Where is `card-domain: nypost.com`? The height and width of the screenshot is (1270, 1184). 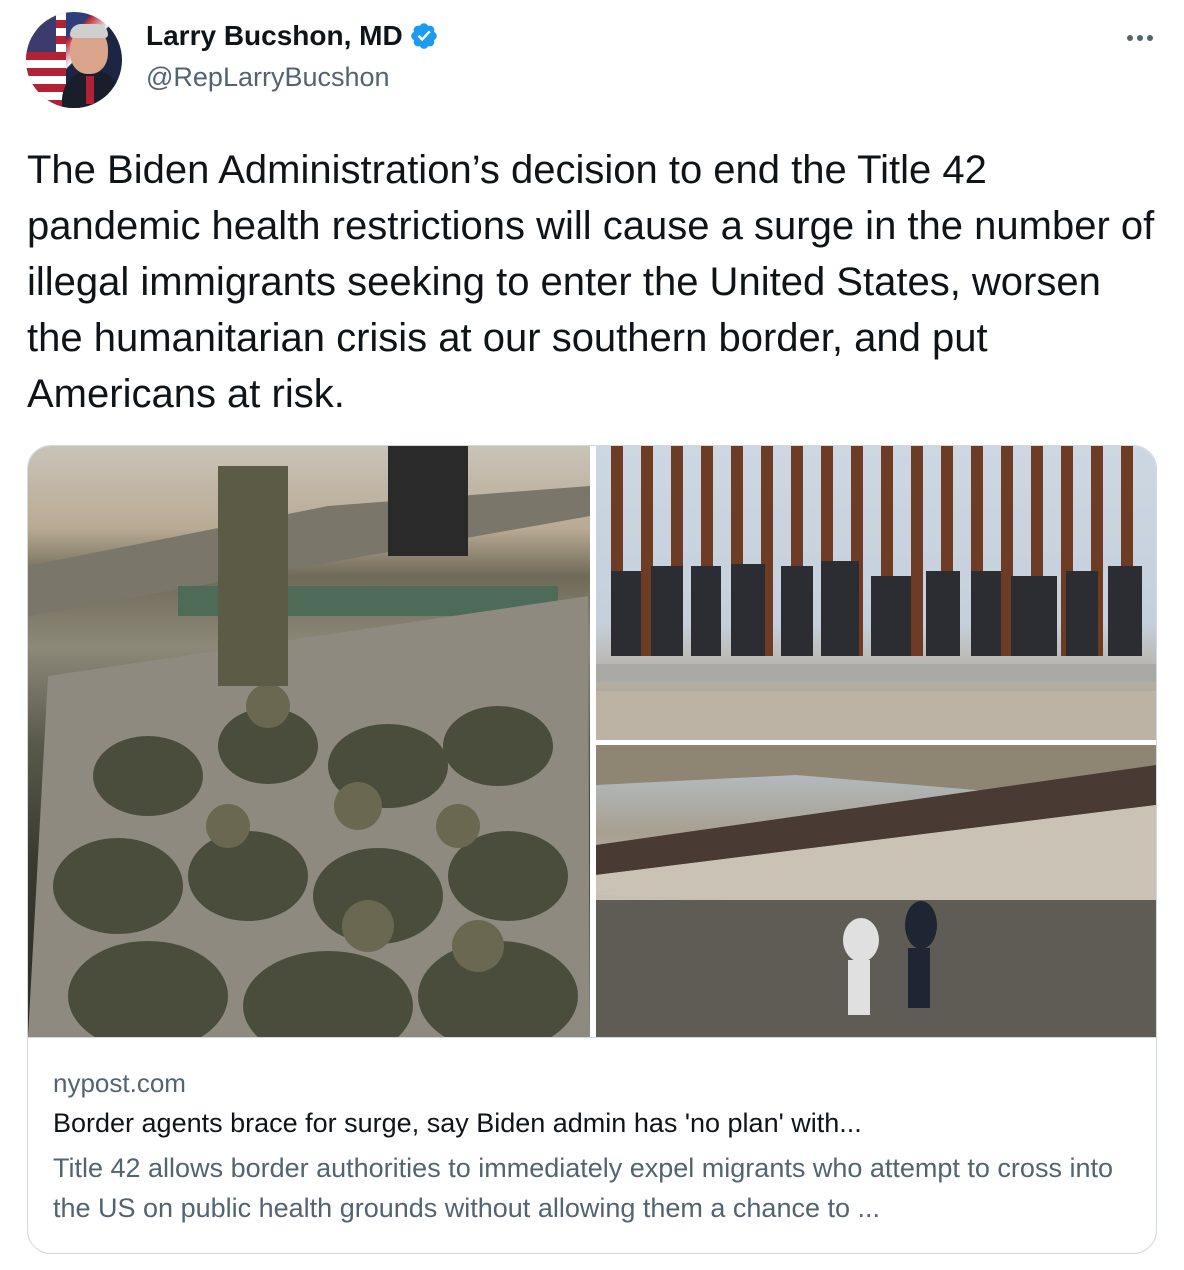
card-domain: nypost.com is located at coordinates (119, 1083).